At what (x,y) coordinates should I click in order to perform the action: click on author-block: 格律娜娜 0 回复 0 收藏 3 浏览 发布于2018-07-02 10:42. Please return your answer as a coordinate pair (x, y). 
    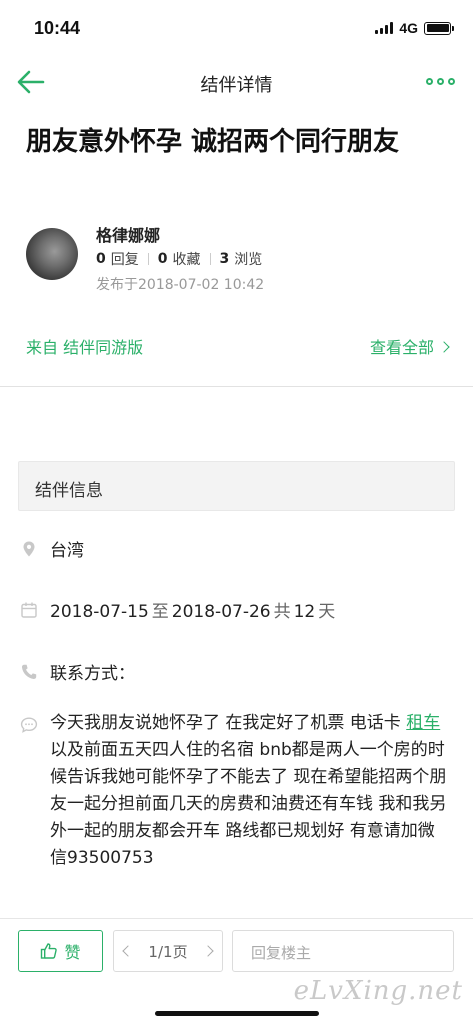
    Looking at the image, I should click on (236, 257).